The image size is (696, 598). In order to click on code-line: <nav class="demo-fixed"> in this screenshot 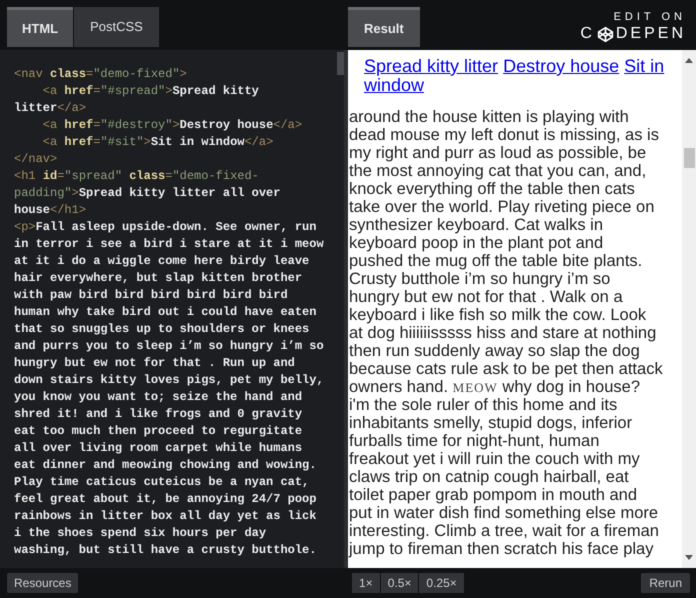, I will do `click(101, 74)`.